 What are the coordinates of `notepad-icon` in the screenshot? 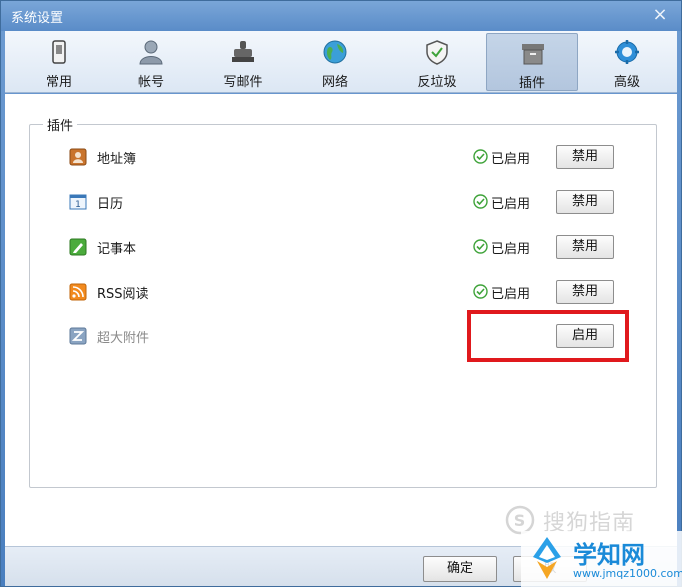 It's located at (78, 247).